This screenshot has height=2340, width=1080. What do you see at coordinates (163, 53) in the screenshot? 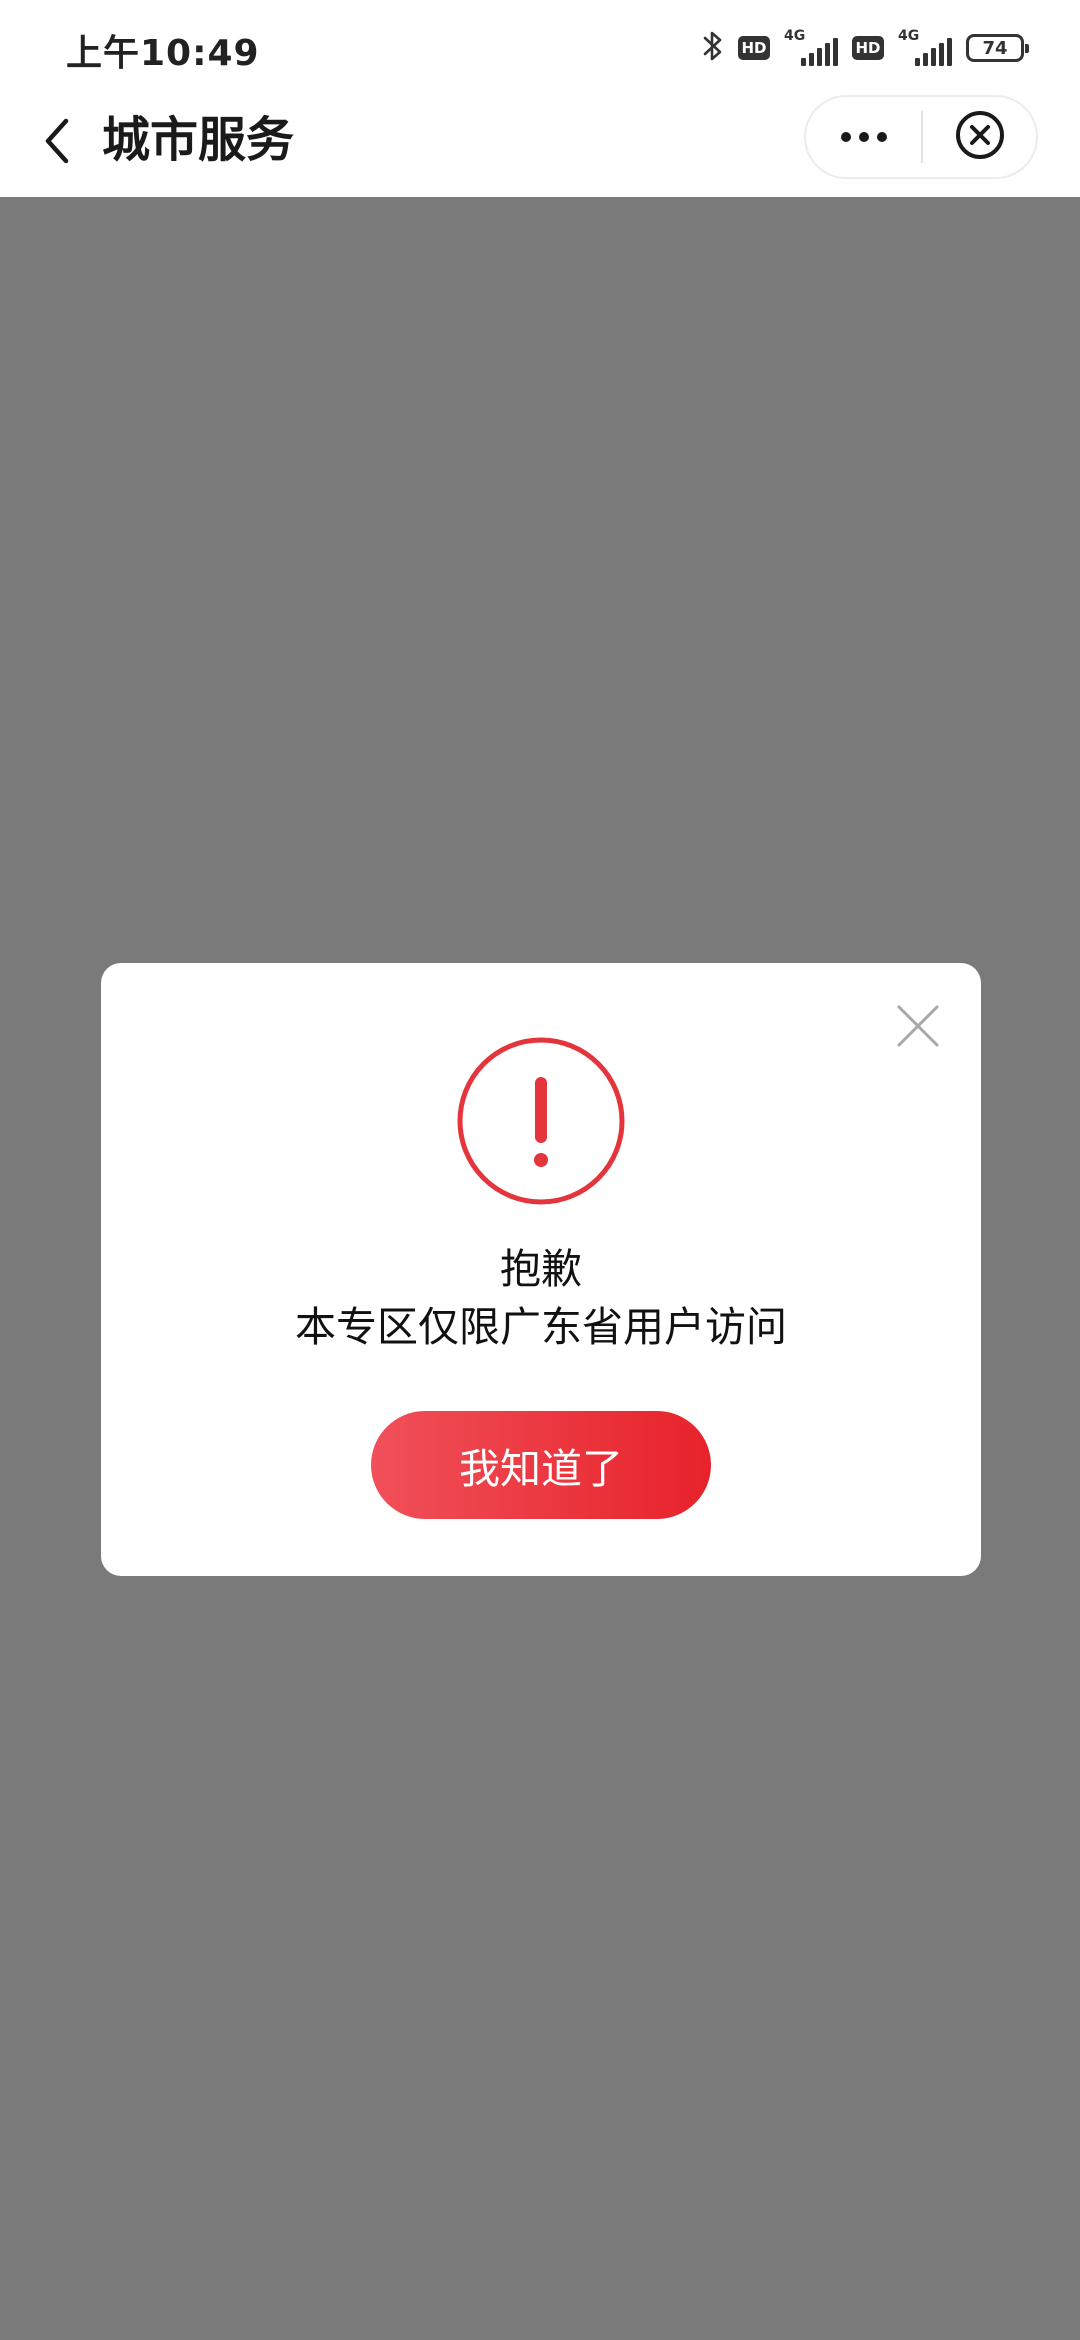
I see `status-time: 上午10:49` at bounding box center [163, 53].